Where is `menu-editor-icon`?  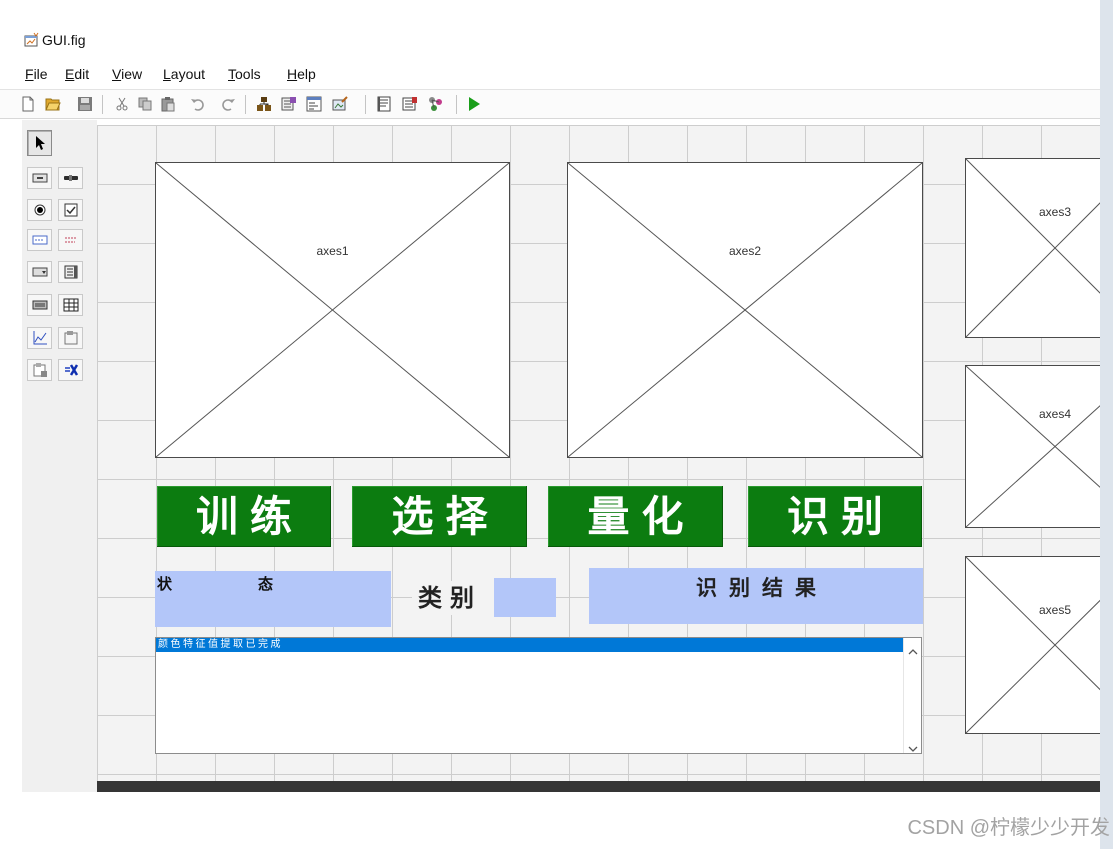
menu-editor-icon is located at coordinates (289, 104).